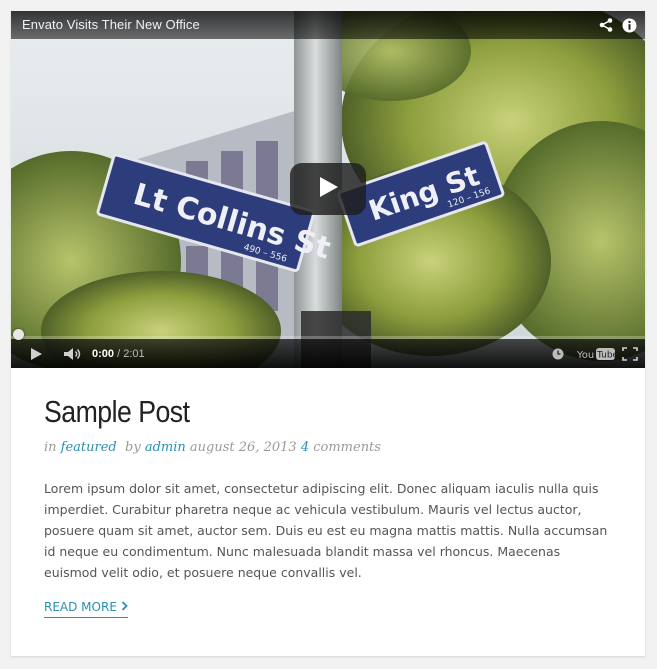 This screenshot has width=657, height=669. Describe the element at coordinates (328, 25) in the screenshot. I see `video-title-bar: Envato Visits Their New Office` at that location.